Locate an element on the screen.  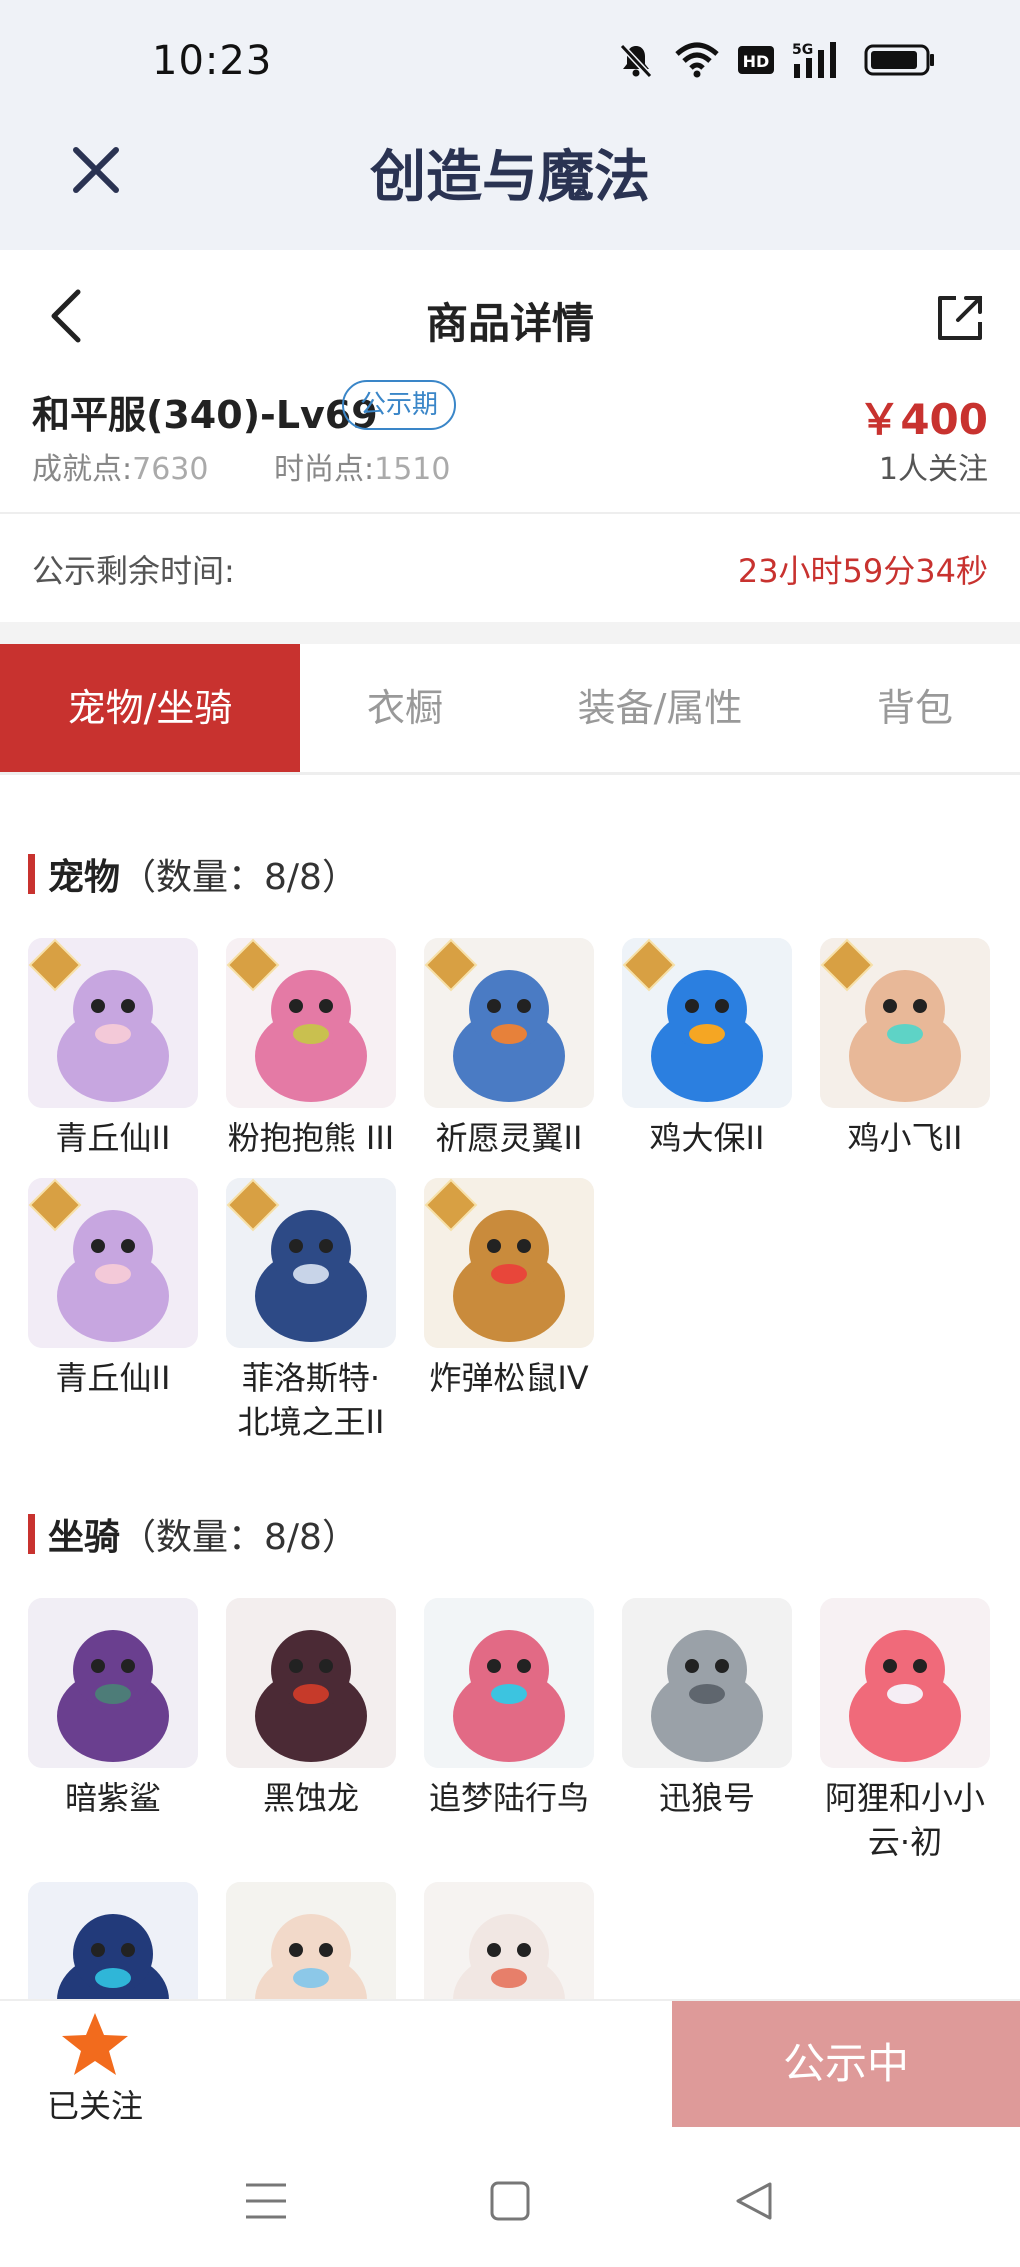
detail-tabs: 宠物/坐骑 衣橱 装备/属性 背包 is located at coordinates (510, 709).